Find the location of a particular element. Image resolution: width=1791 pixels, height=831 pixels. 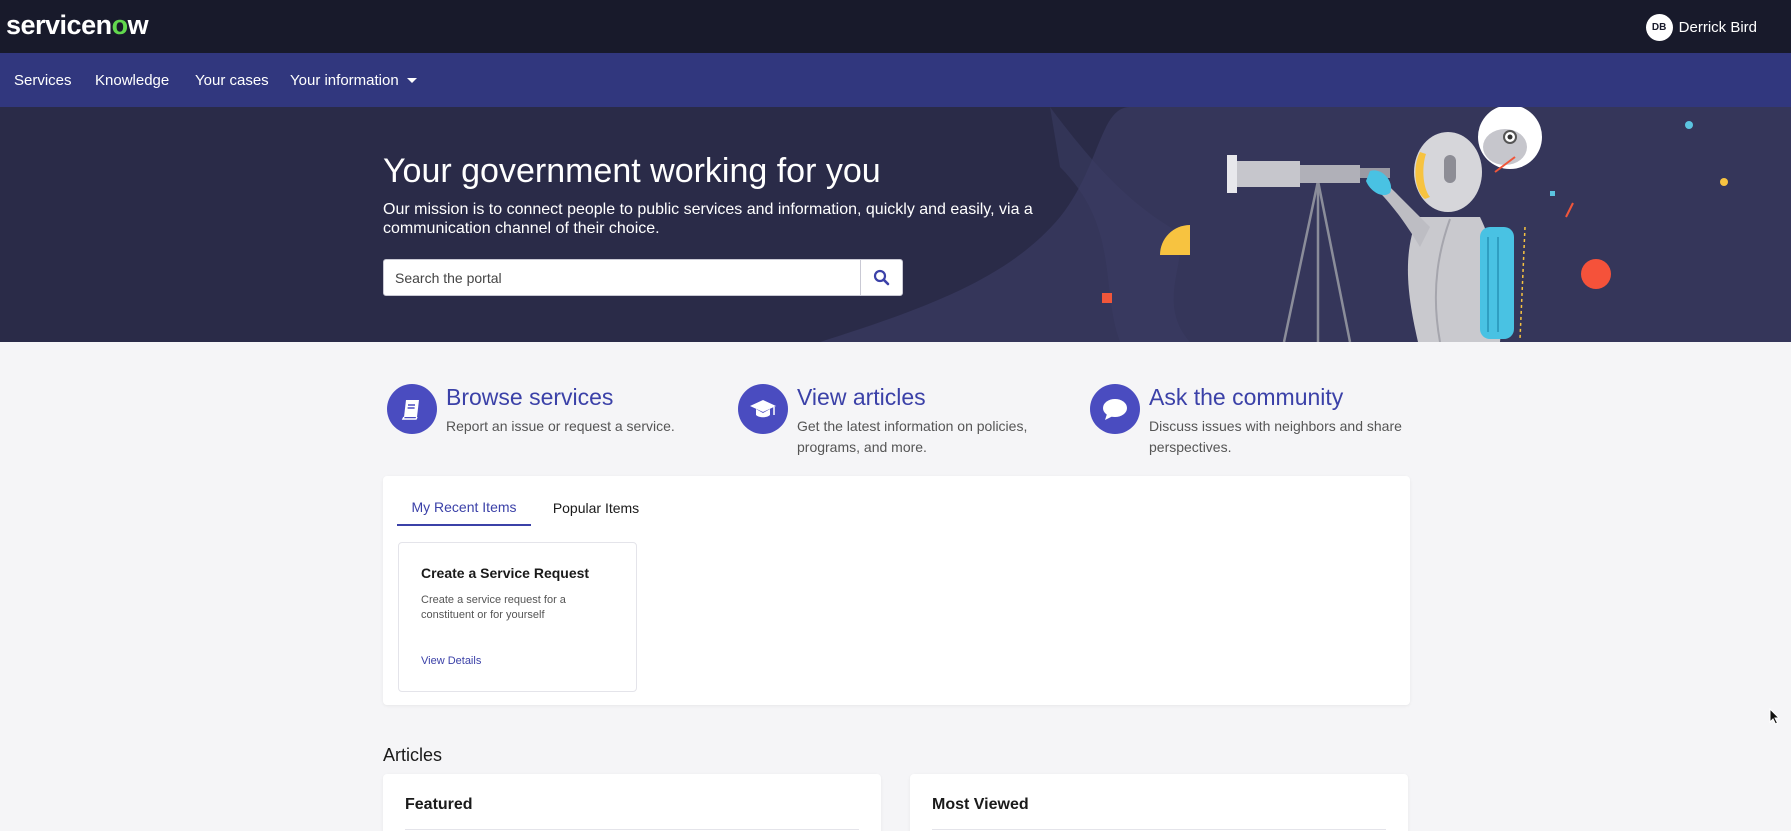

user-menu: DB Derrick Bird is located at coordinates (1701, 27).